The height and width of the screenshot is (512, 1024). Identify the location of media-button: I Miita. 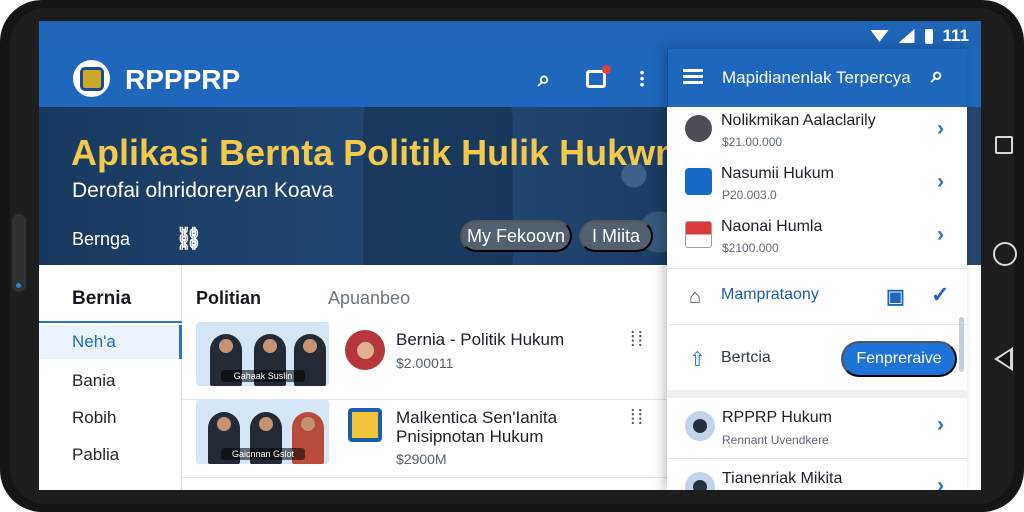
(616, 236).